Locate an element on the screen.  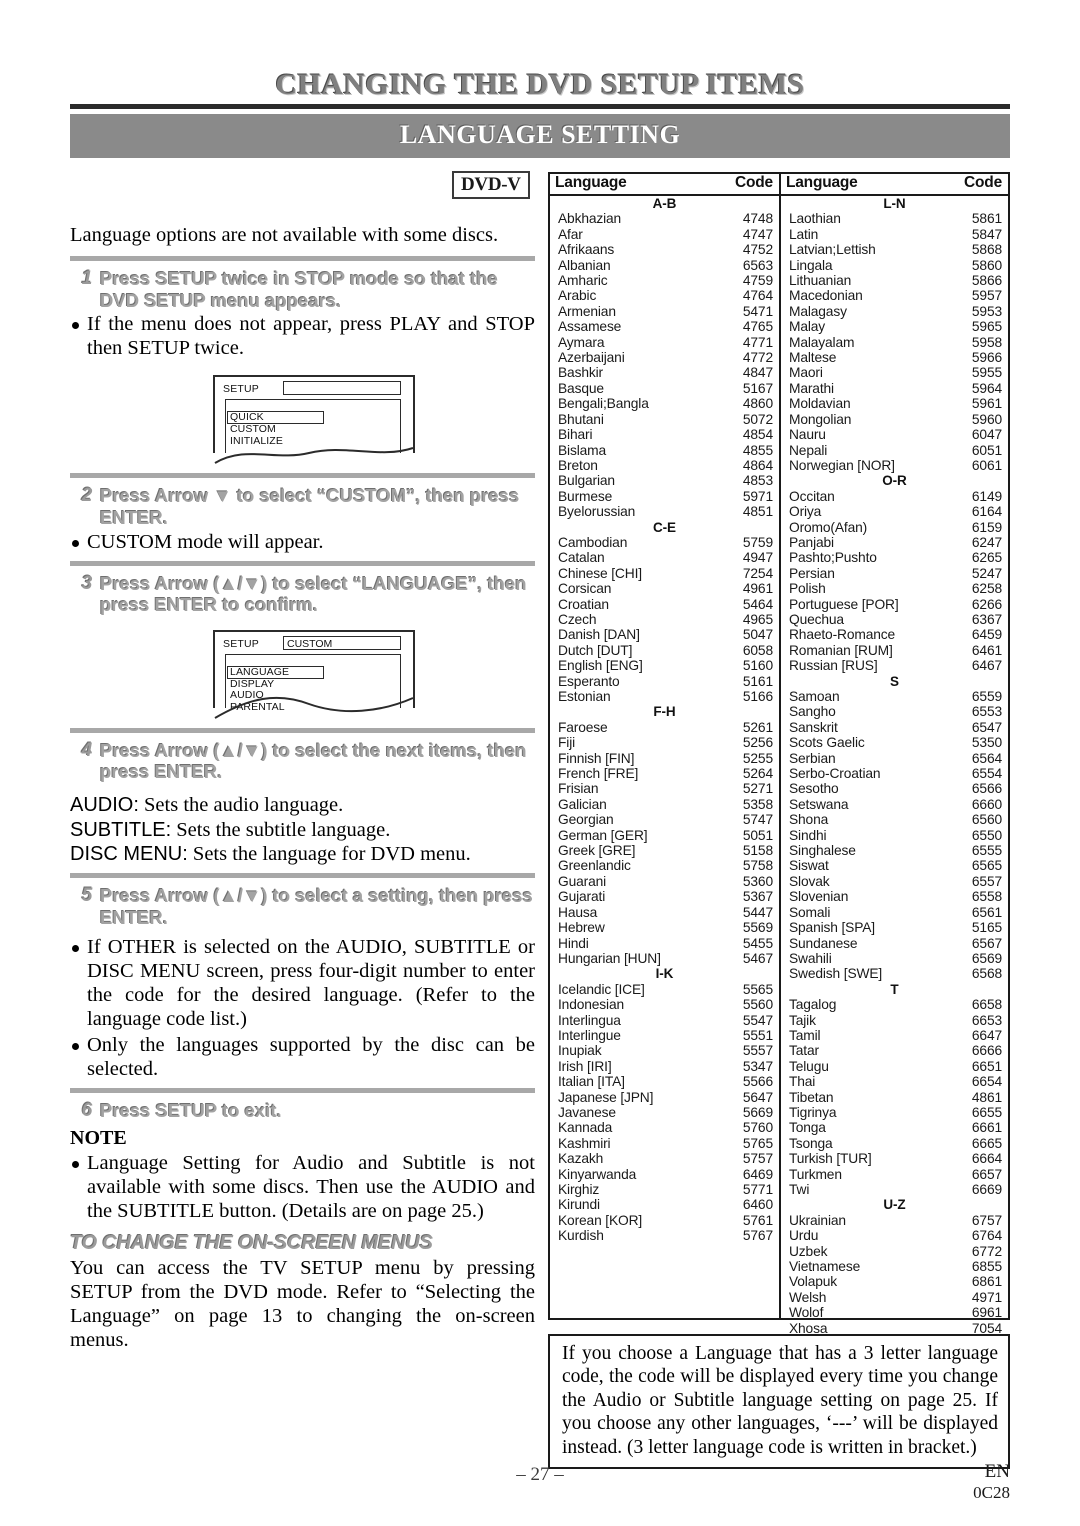
table-row: Danish [DAN] 5047 is located at coordinates (664, 634).